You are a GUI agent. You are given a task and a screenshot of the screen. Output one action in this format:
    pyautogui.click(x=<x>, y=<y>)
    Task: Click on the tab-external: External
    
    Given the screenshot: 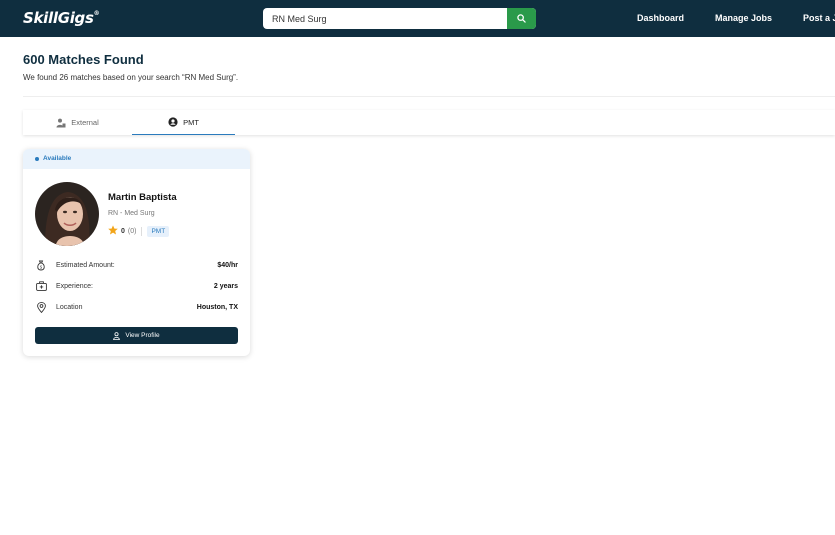 What is the action you would take?
    pyautogui.click(x=77, y=122)
    